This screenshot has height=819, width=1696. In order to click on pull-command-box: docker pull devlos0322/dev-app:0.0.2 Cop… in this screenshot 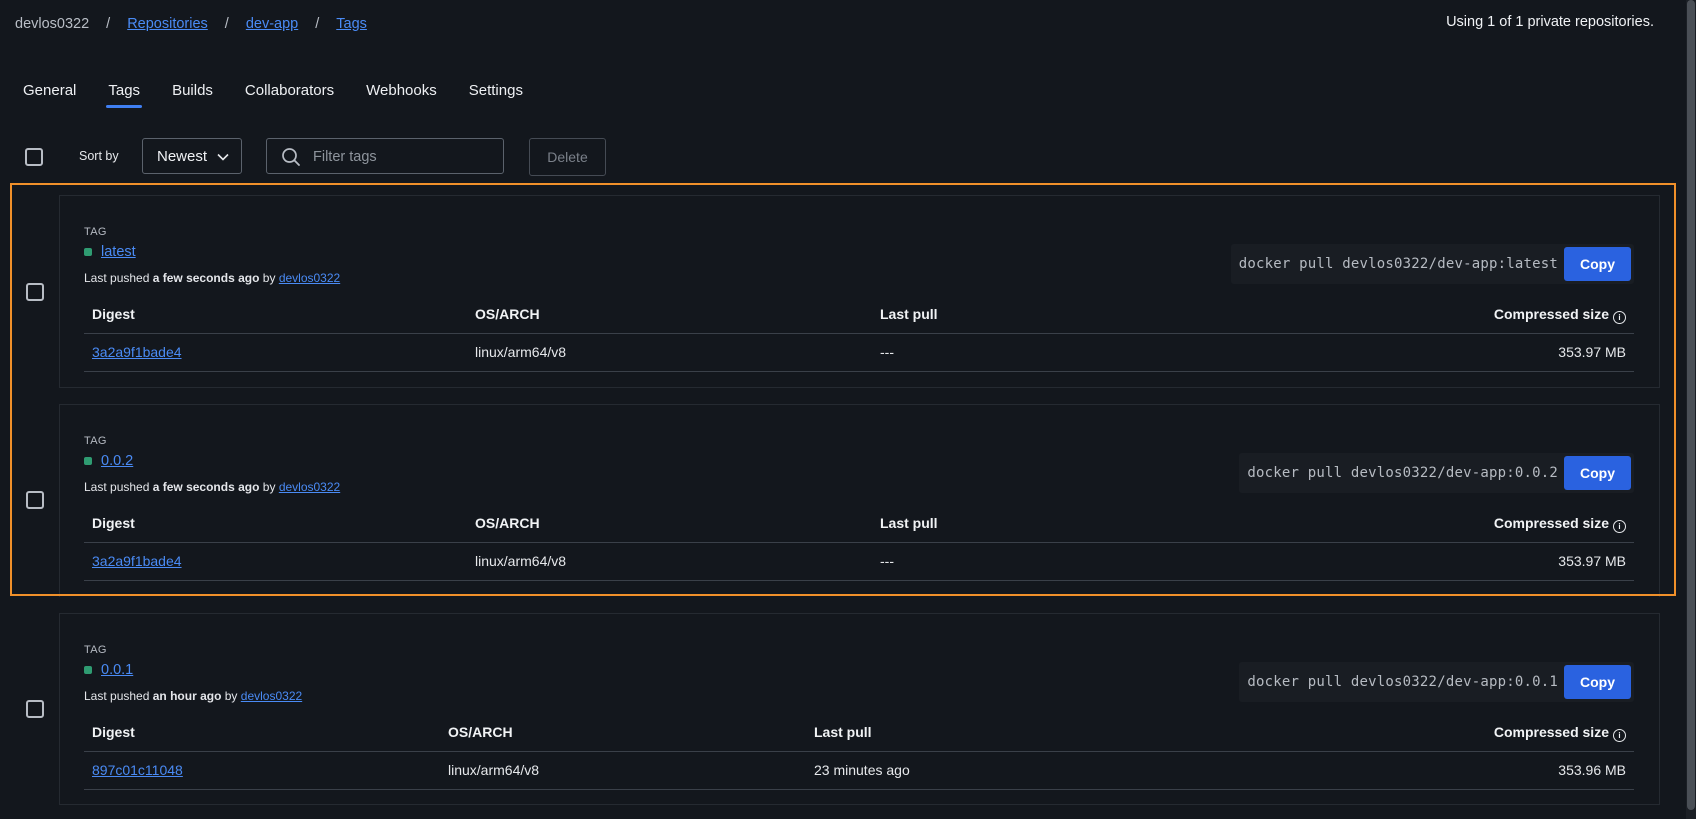, I will do `click(1436, 473)`.